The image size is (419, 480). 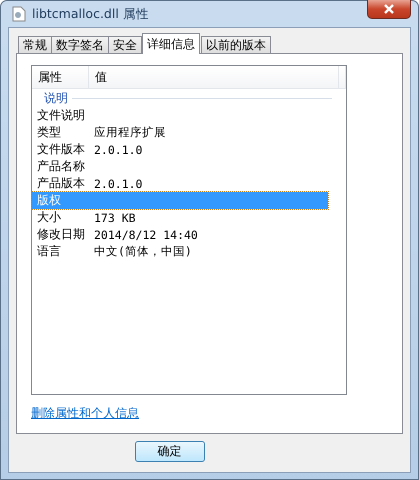 What do you see at coordinates (49, 251) in the screenshot?
I see `property-name: 语言` at bounding box center [49, 251].